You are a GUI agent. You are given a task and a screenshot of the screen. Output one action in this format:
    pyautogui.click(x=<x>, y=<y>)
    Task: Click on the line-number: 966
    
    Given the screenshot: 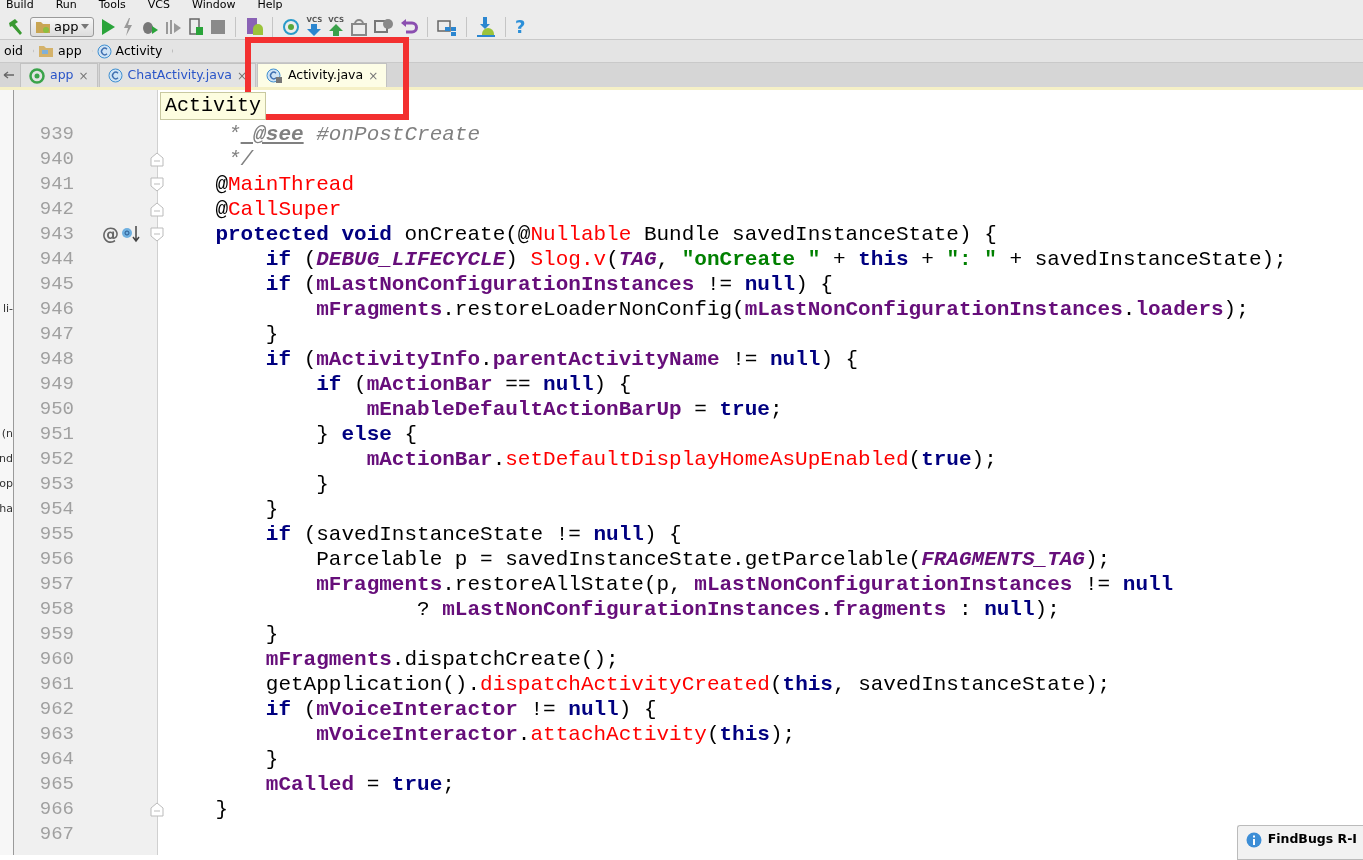 What is the action you would take?
    pyautogui.click(x=56, y=810)
    